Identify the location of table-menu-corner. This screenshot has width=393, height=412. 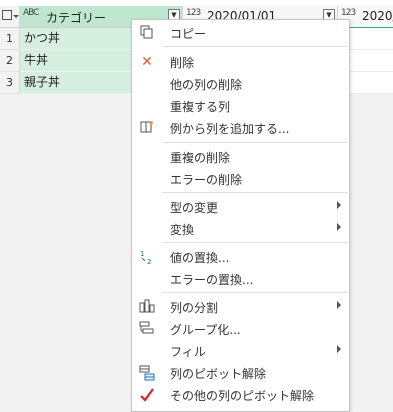
(10, 17).